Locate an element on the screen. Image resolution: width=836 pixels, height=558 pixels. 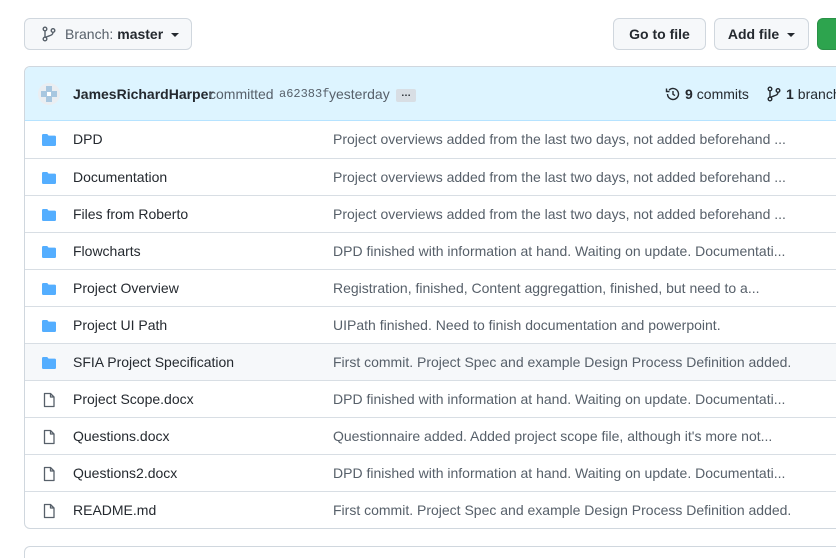
add-file-label: Add file is located at coordinates (753, 34).